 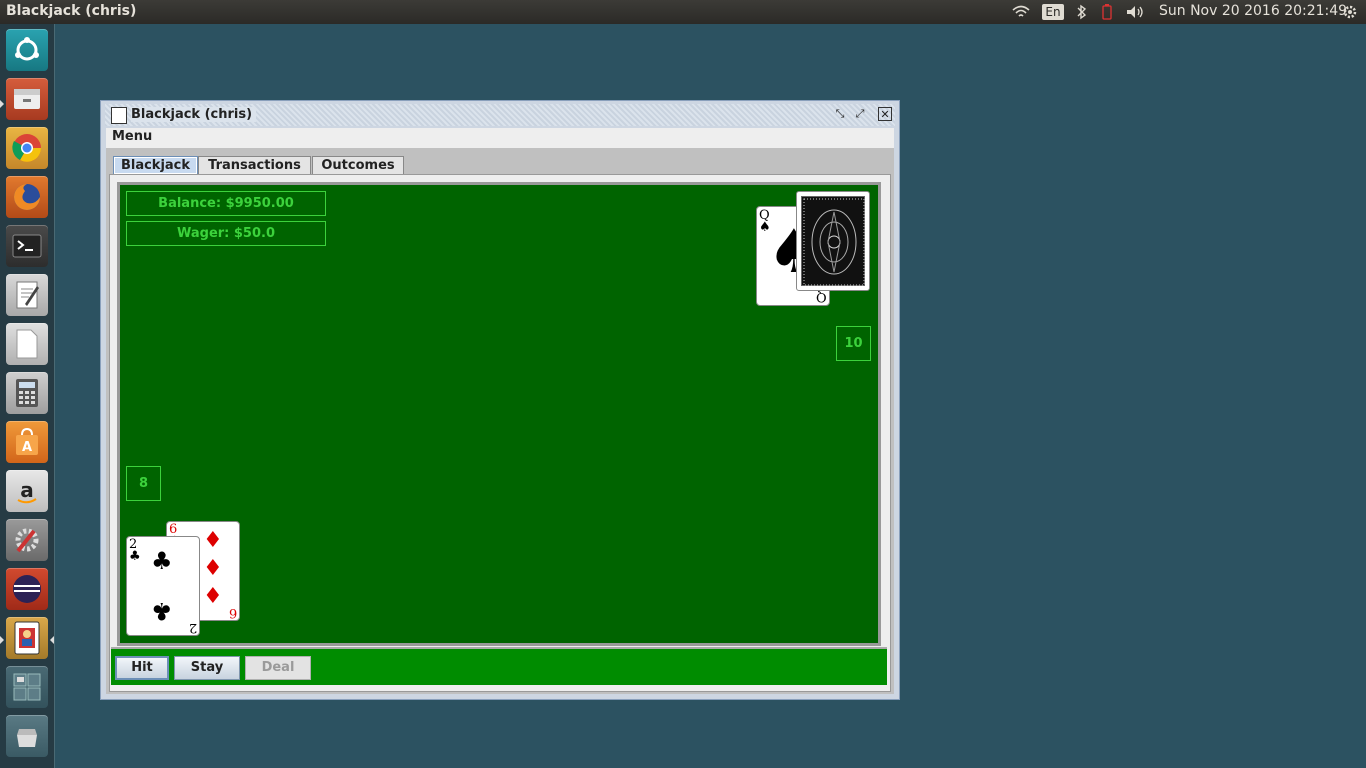 What do you see at coordinates (52, 640) in the screenshot?
I see `active-indicator` at bounding box center [52, 640].